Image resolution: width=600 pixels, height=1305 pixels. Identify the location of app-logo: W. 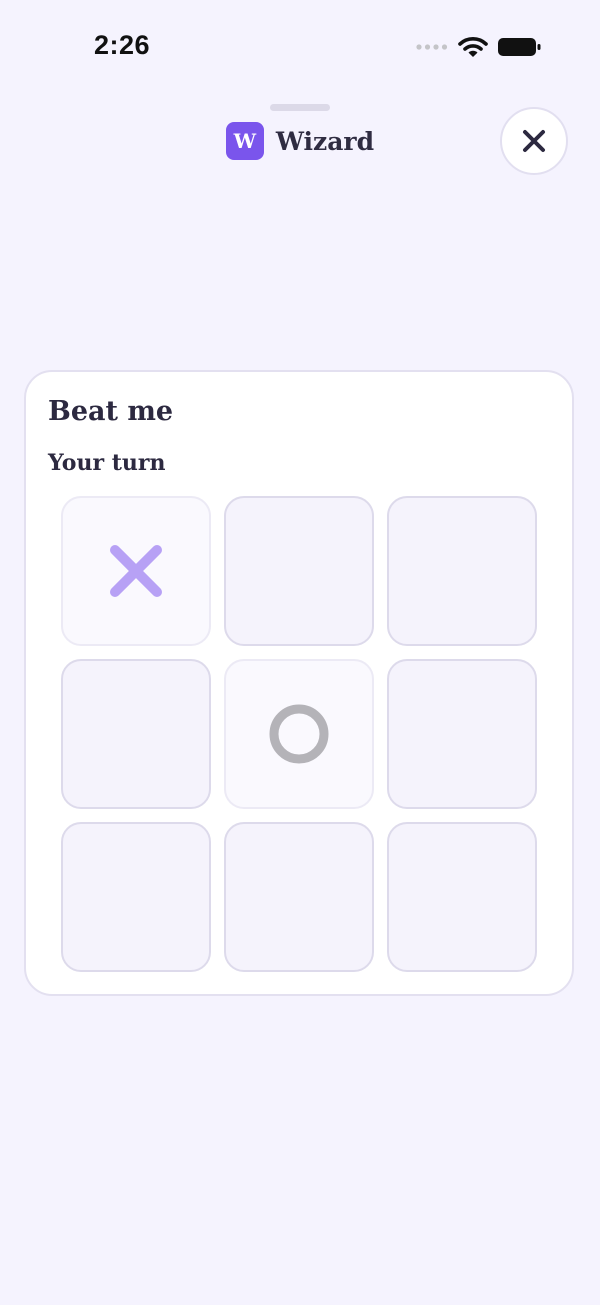
(244, 141).